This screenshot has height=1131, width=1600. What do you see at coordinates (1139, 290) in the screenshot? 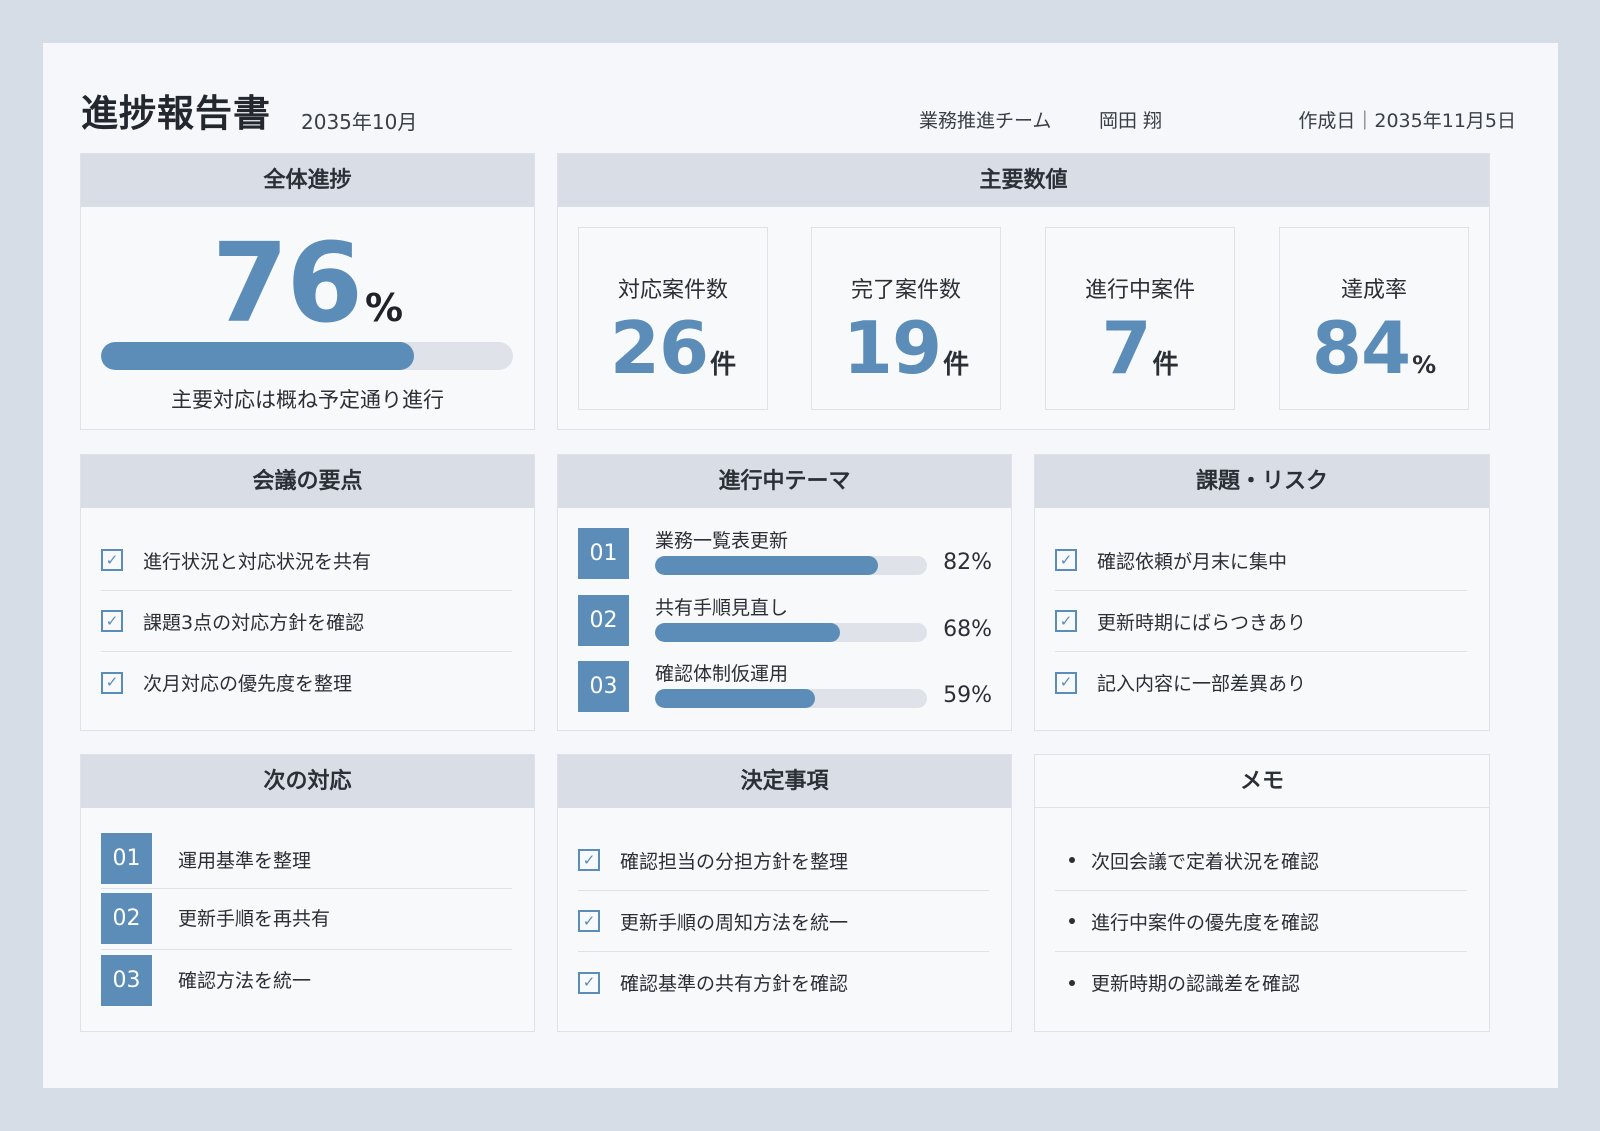
I see `metric-label: 進行中案件` at bounding box center [1139, 290].